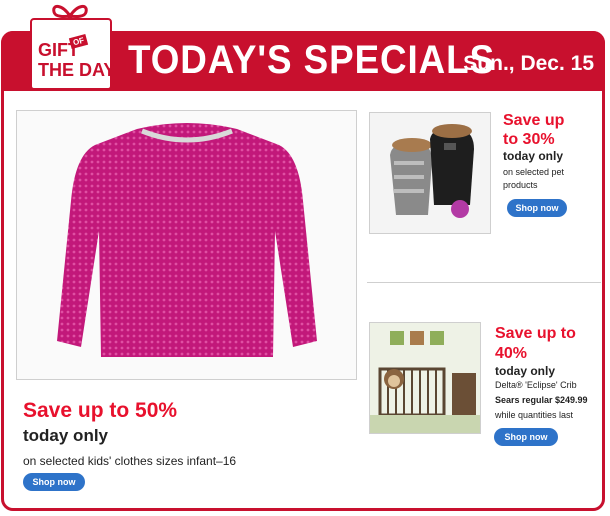 The image size is (610, 516). I want to click on pet-deal-description: on selected pet products, so click(548, 179).